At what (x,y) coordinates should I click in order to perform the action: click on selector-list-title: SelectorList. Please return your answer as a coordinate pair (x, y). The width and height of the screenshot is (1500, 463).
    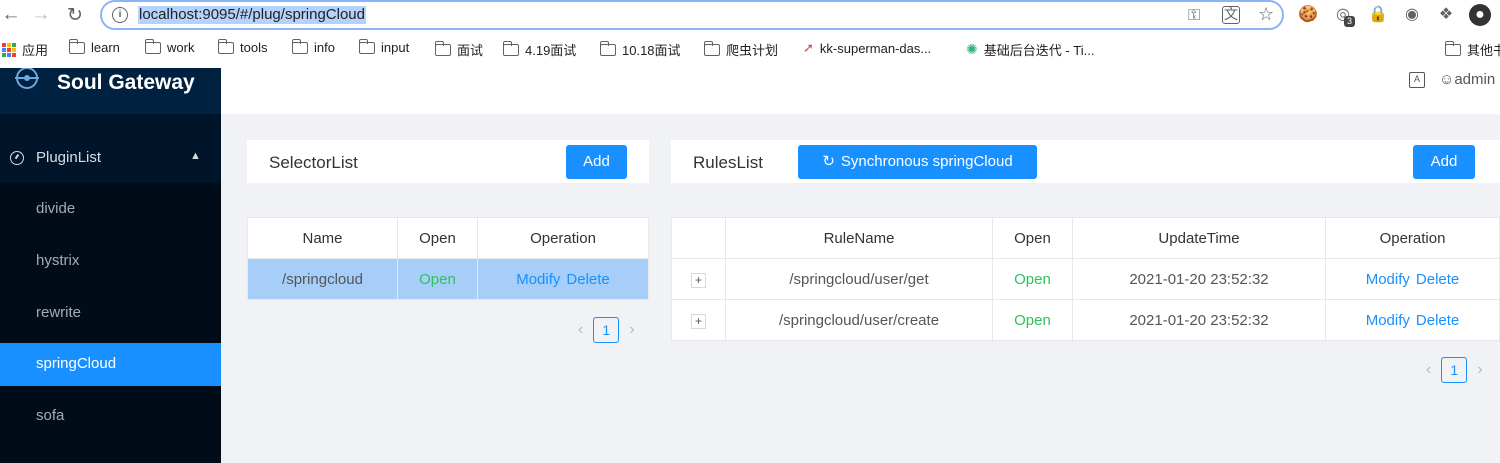
    Looking at the image, I should click on (313, 162).